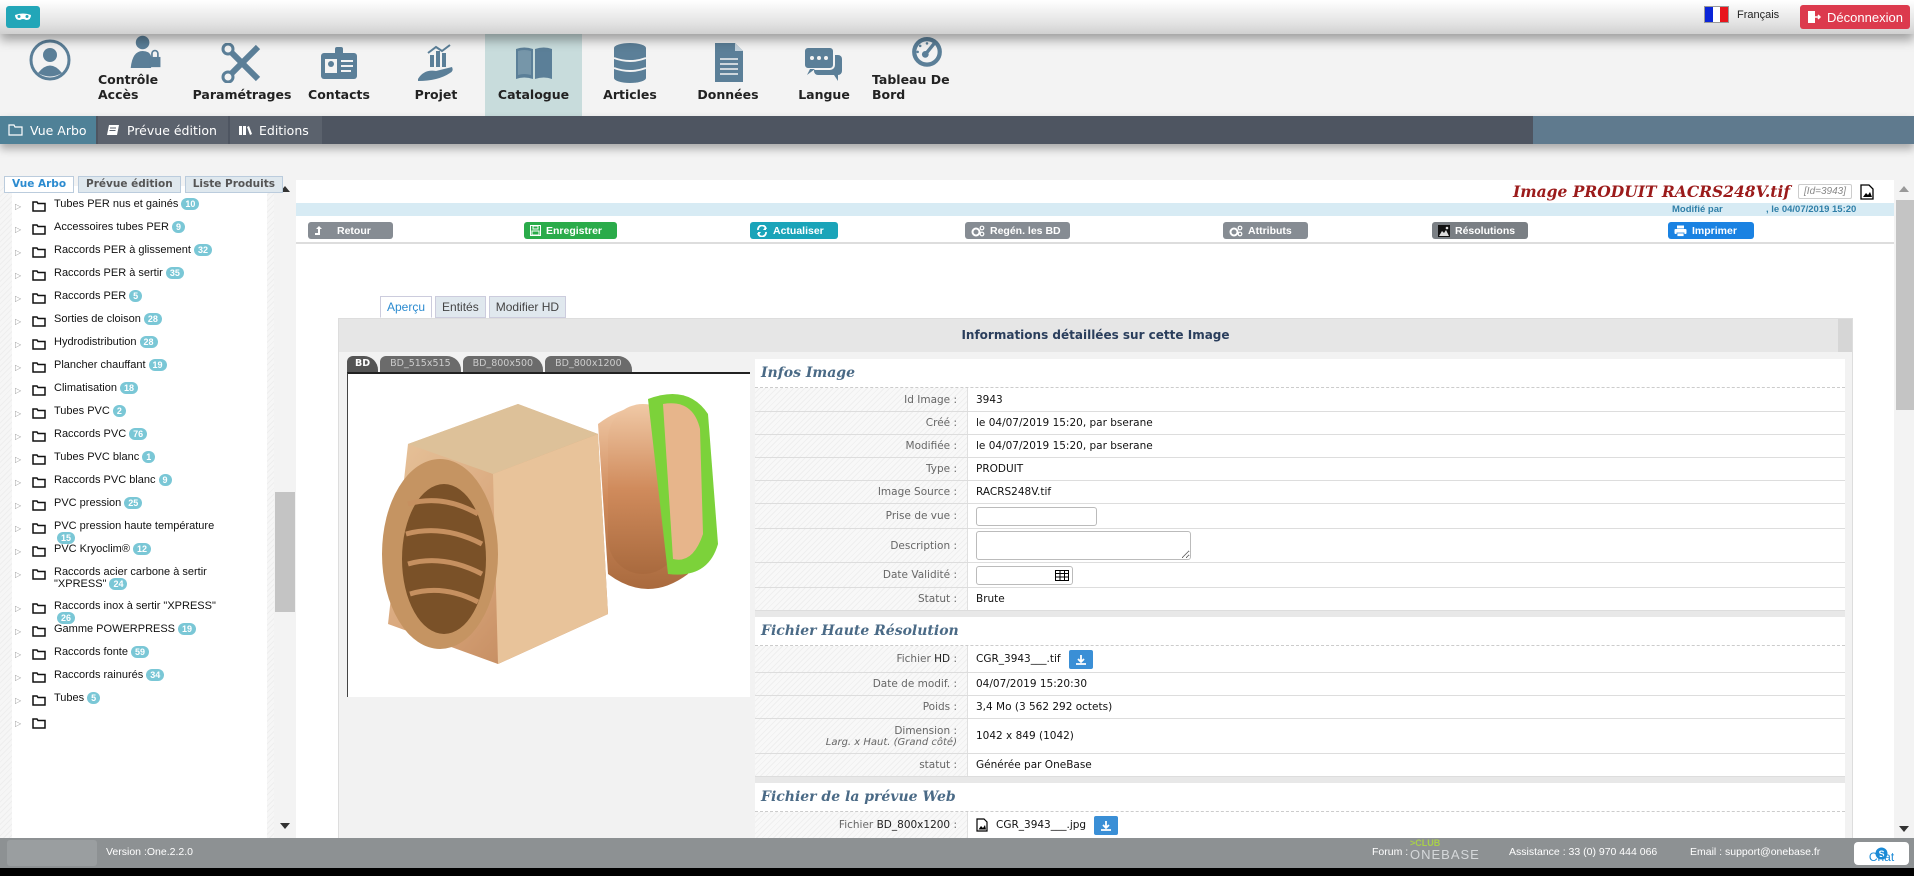 The width and height of the screenshot is (1914, 876). Describe the element at coordinates (588, 364) in the screenshot. I see `img-tab-bd-800x1200: BD_800x1200` at that location.